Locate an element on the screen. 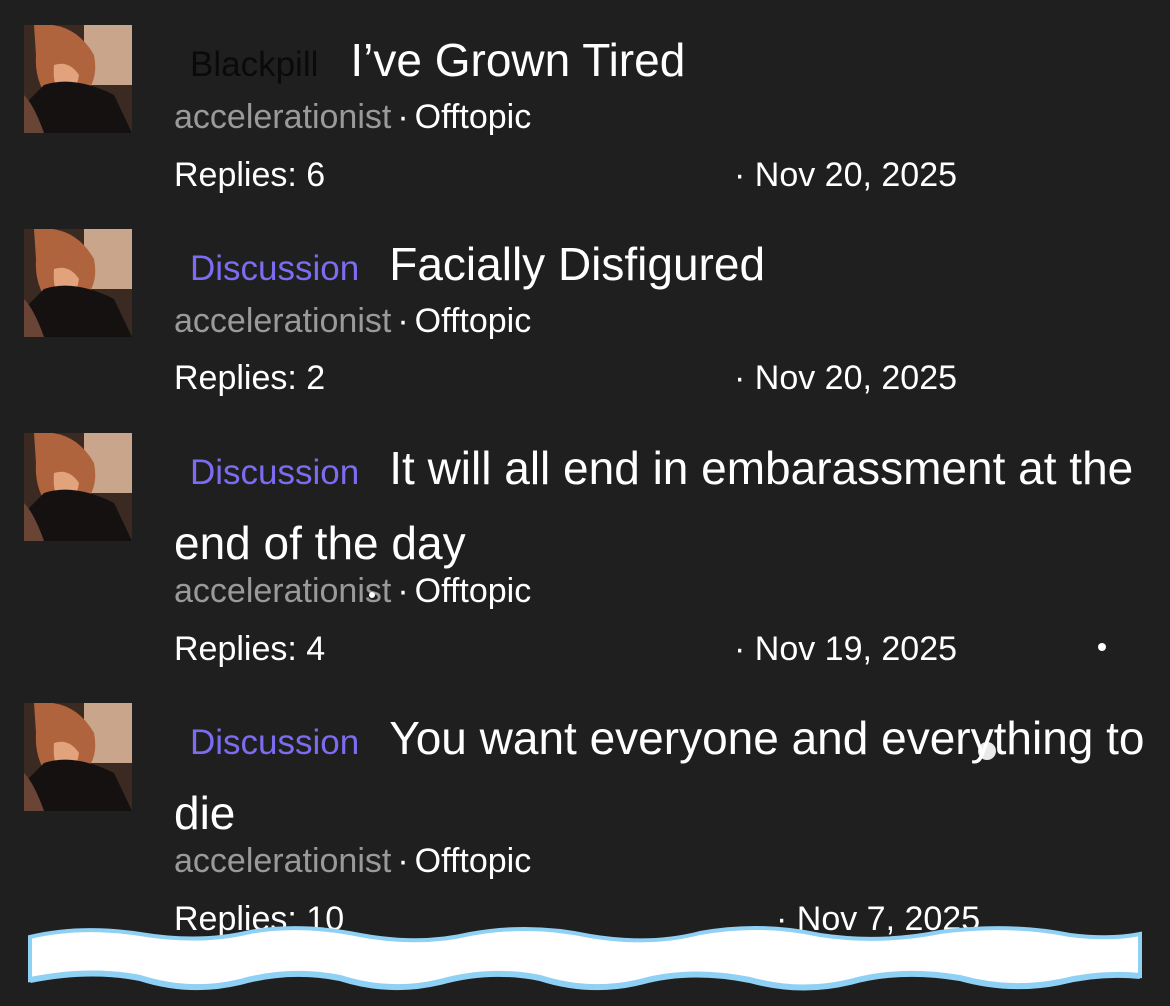 The height and width of the screenshot is (1006, 1170). torn-edge-decoration is located at coordinates (585, 958).